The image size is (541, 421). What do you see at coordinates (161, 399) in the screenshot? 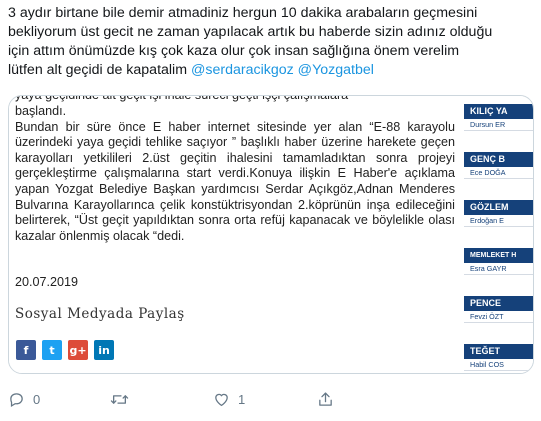
I see `retweet-button` at bounding box center [161, 399].